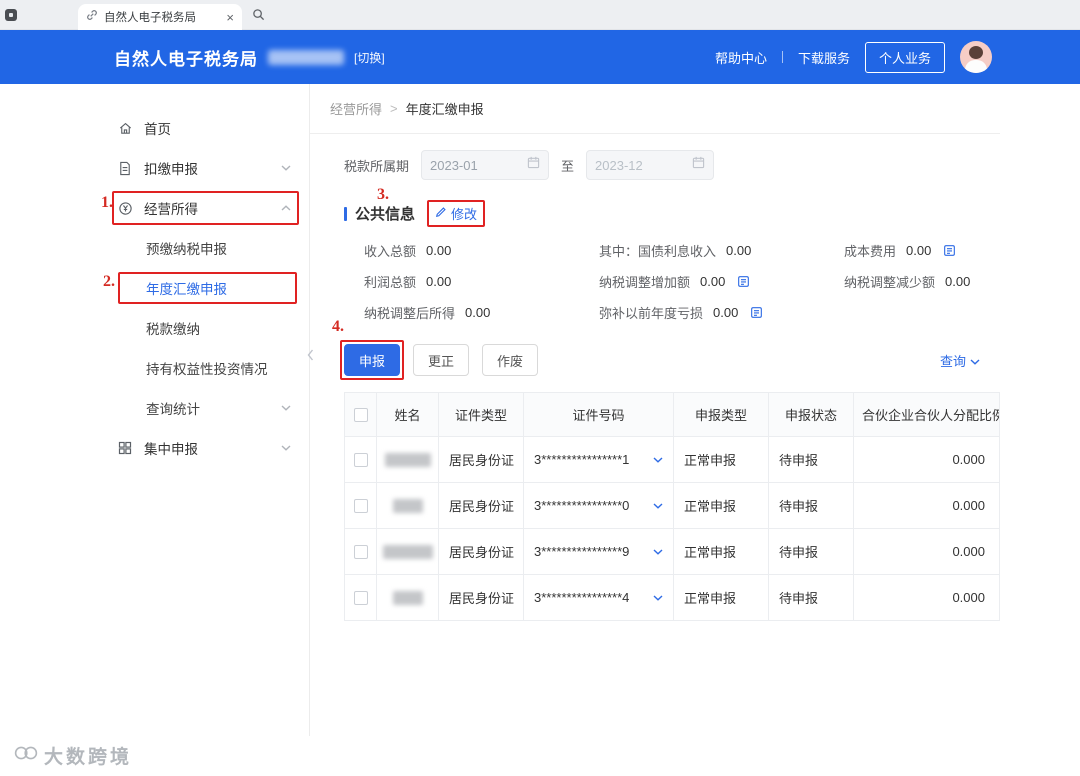  I want to click on sidebar-item-business-income: 1. 经营所得, so click(202, 208).